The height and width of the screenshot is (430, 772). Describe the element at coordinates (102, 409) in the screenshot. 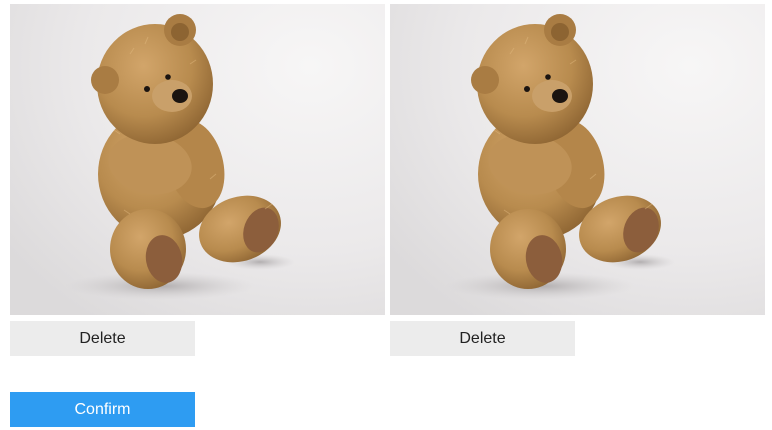

I see `confirm-button: Confirm` at that location.